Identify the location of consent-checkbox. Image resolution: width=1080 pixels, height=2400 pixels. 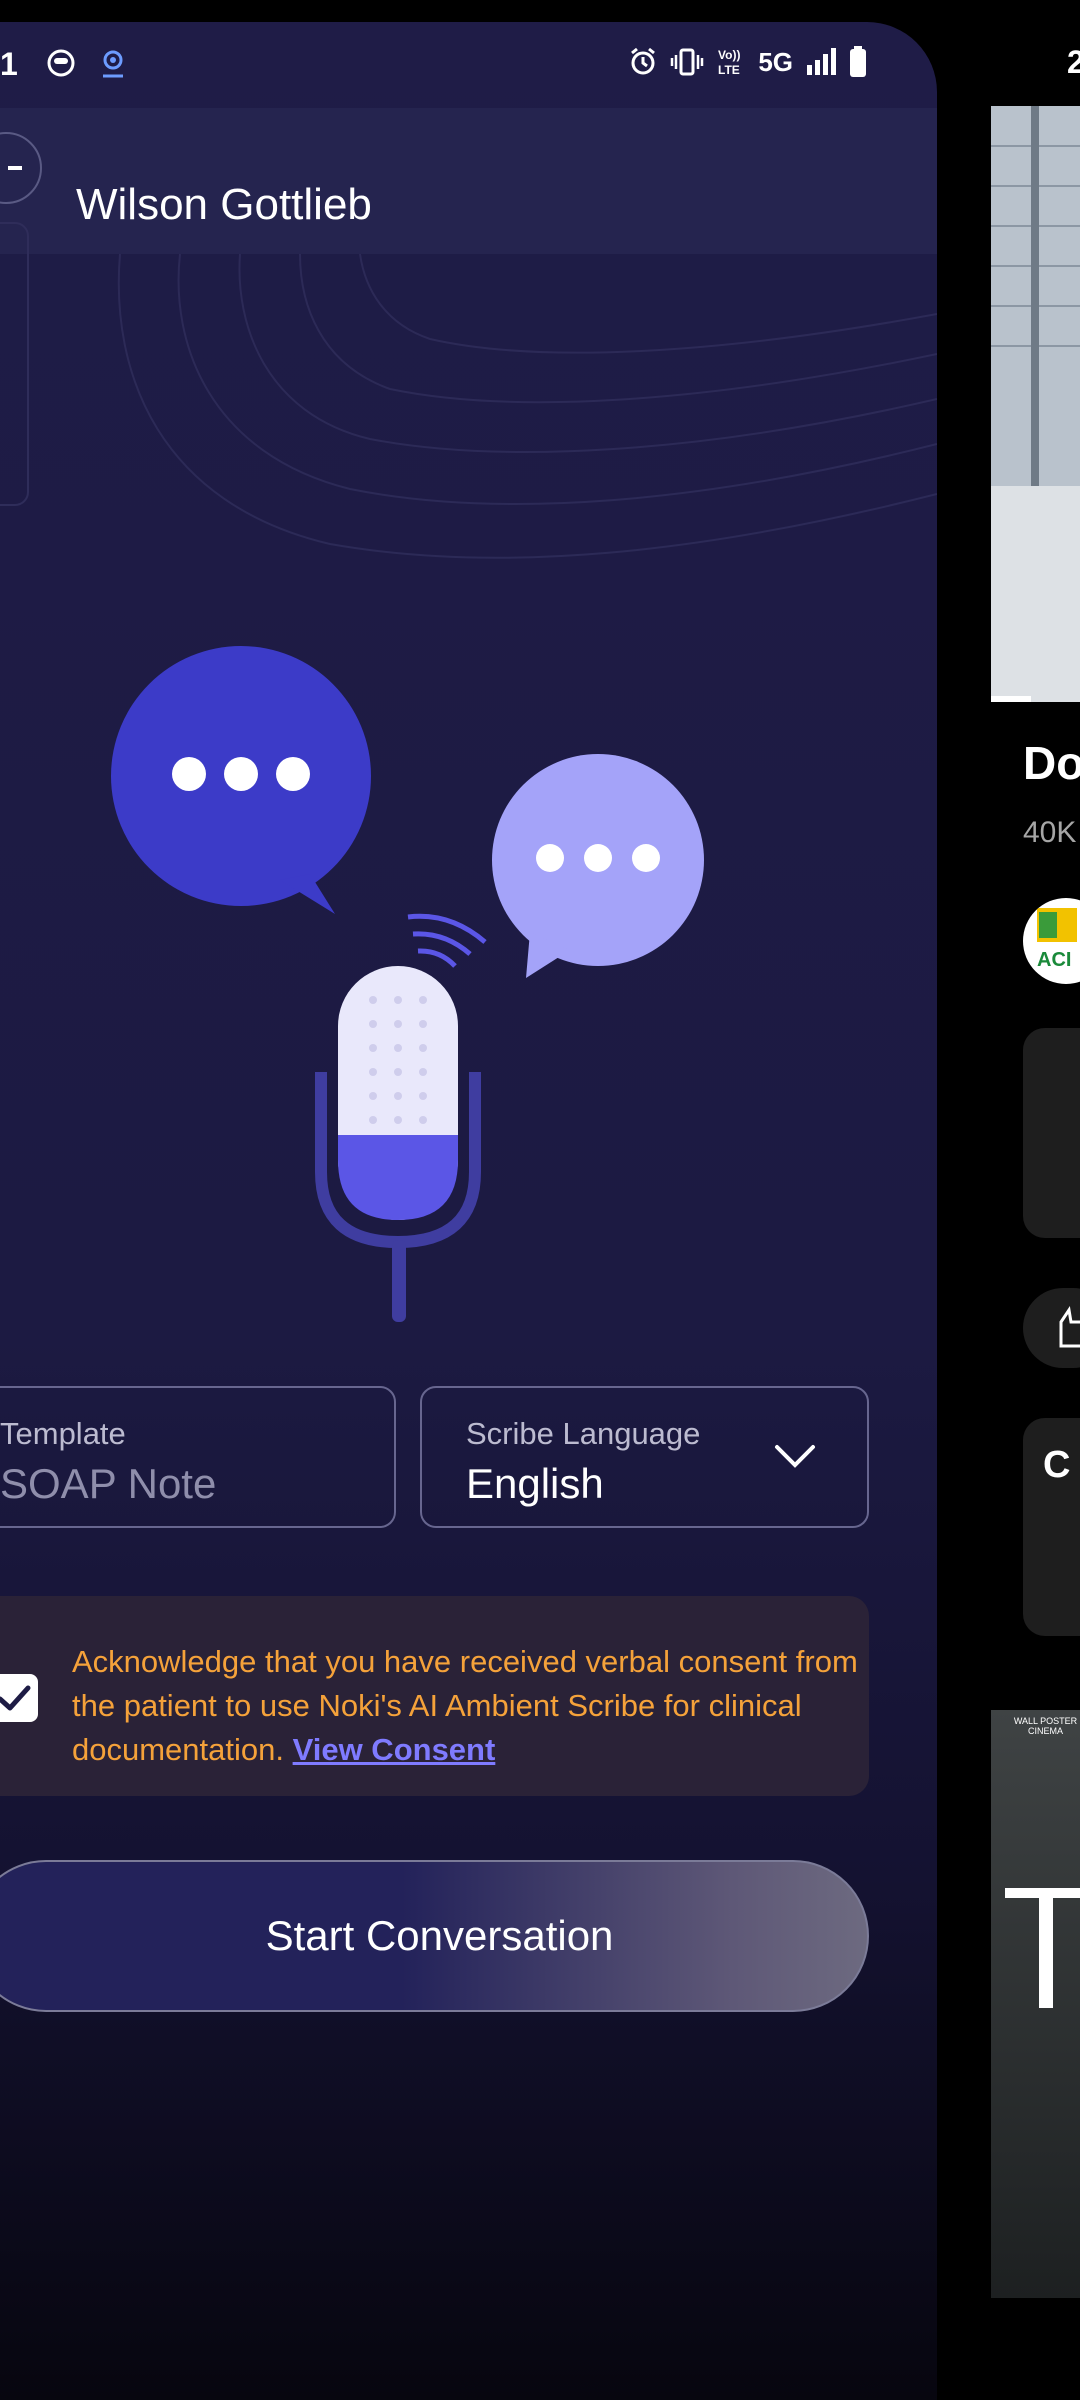
(19, 1698).